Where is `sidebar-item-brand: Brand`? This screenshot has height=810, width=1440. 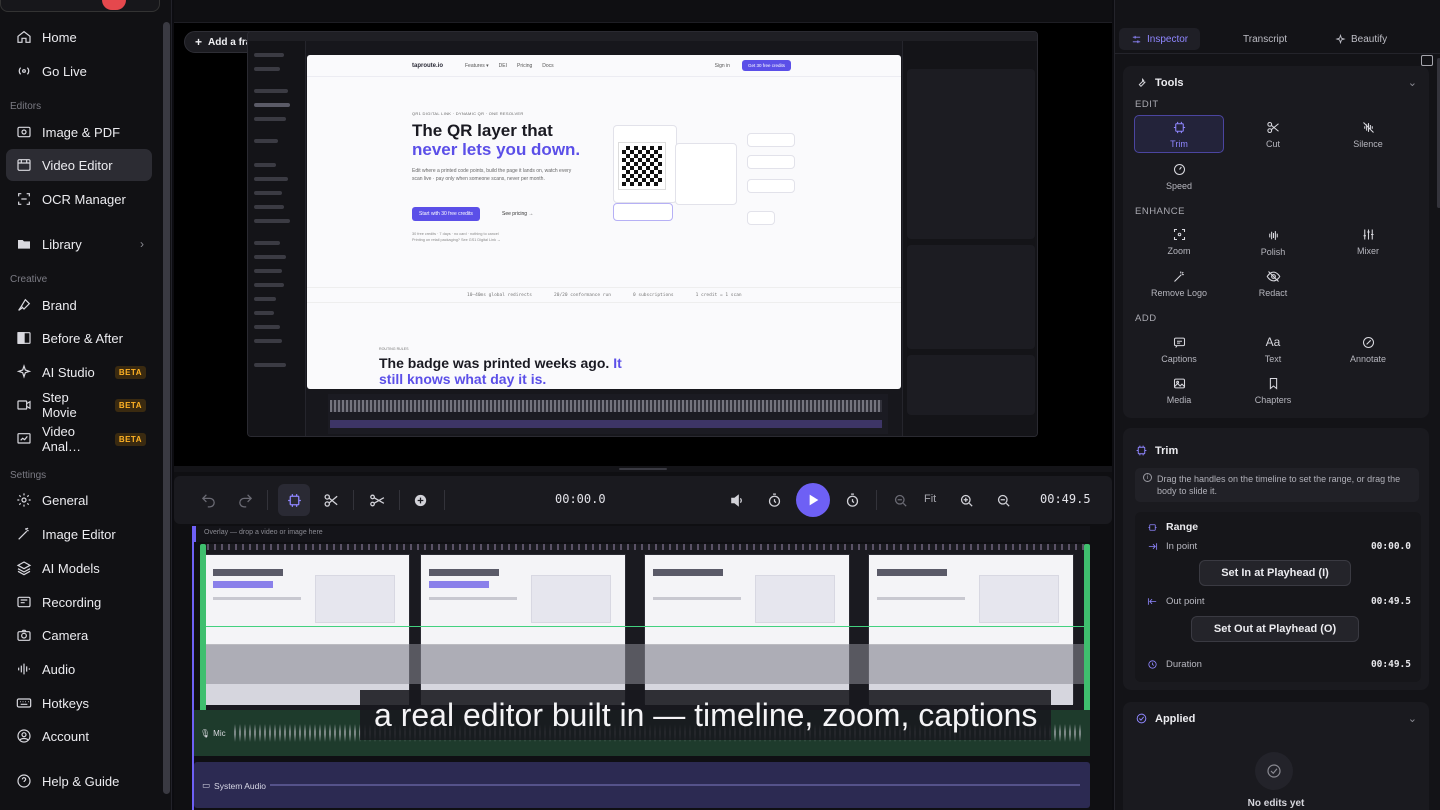 sidebar-item-brand: Brand is located at coordinates (79, 305).